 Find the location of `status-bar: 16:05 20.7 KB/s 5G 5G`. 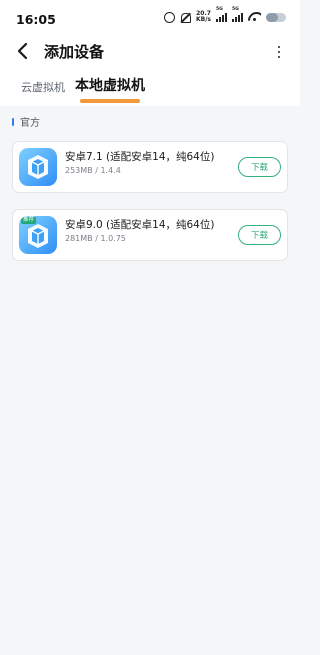

status-bar: 16:05 20.7 KB/s 5G 5G is located at coordinates (150, 18).